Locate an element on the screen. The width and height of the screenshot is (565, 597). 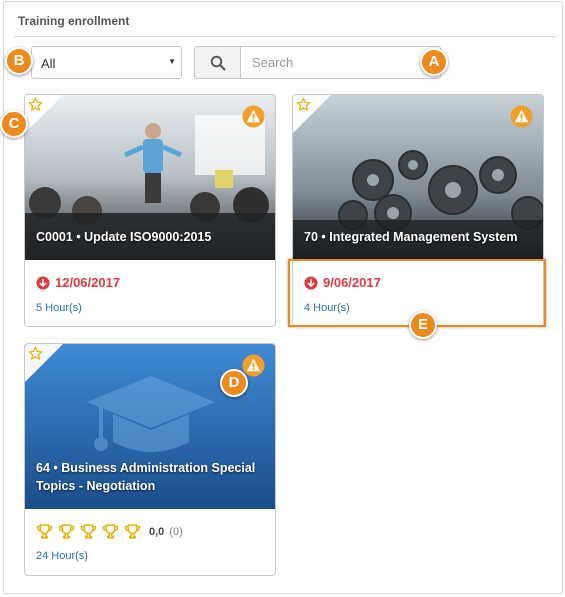
rating-value: 0,0 is located at coordinates (157, 531).